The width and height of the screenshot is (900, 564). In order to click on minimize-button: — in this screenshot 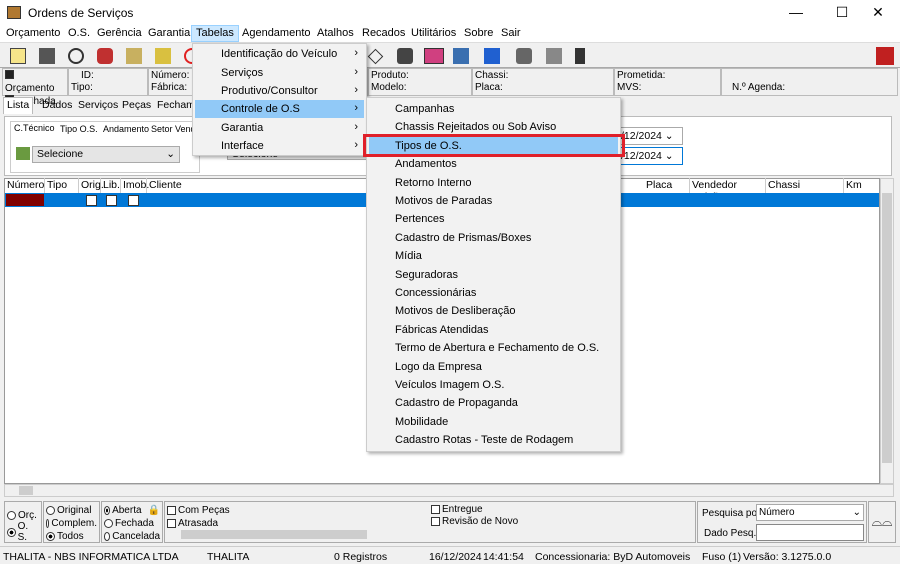, I will do `click(796, 12)`.